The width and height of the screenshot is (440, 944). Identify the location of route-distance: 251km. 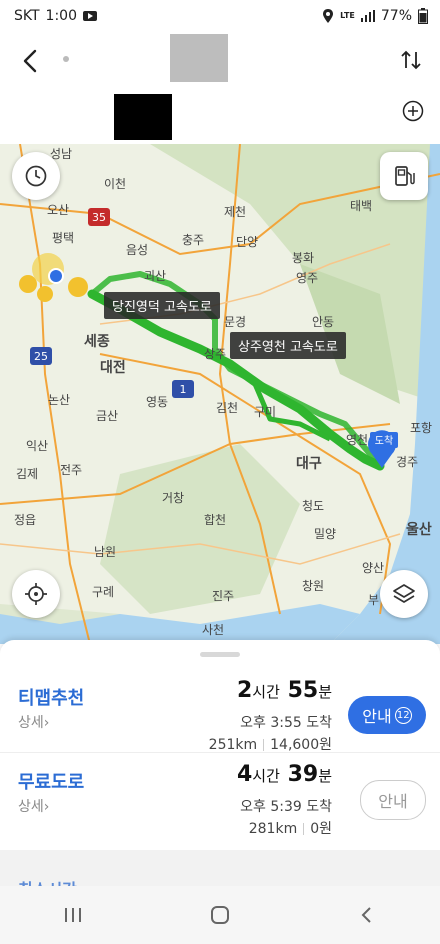
(233, 745).